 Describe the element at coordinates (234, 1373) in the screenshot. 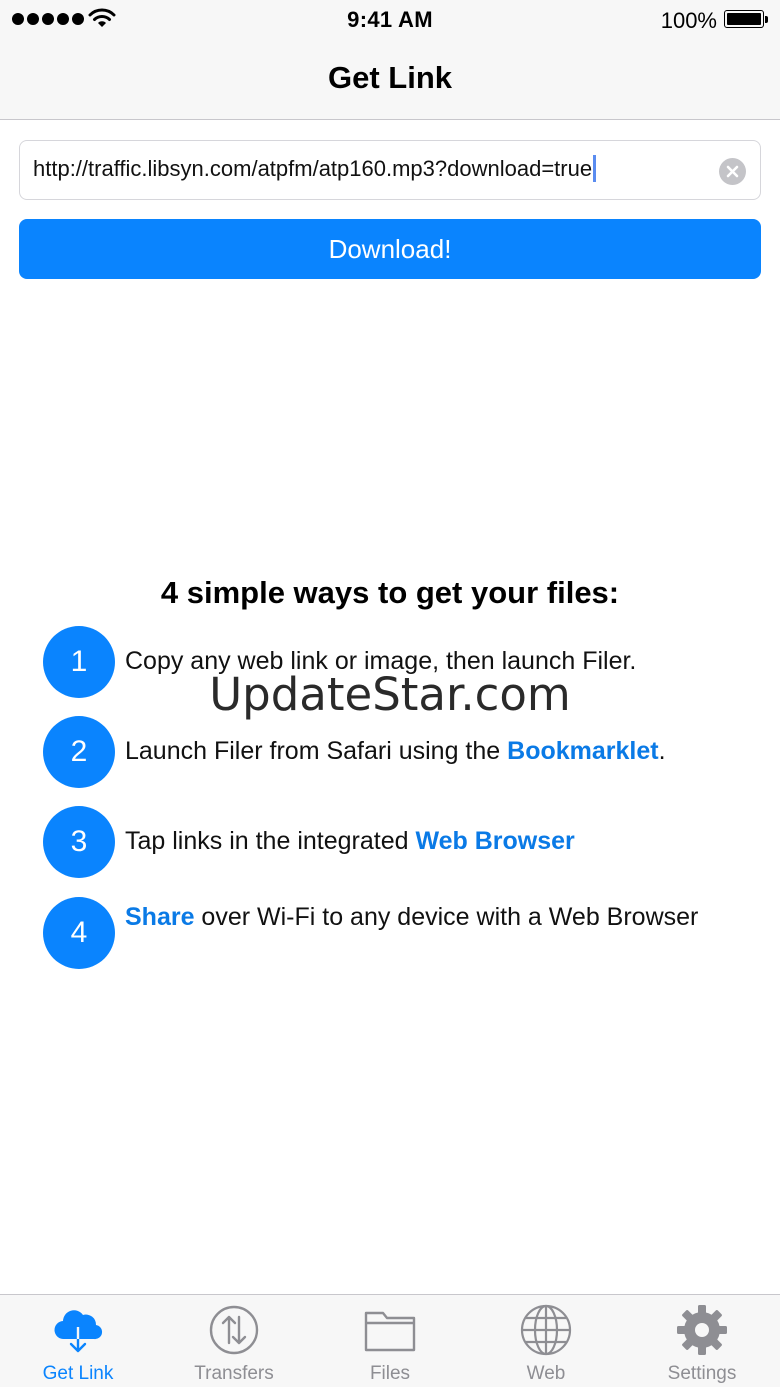

I see `tab-label: Transfers` at that location.